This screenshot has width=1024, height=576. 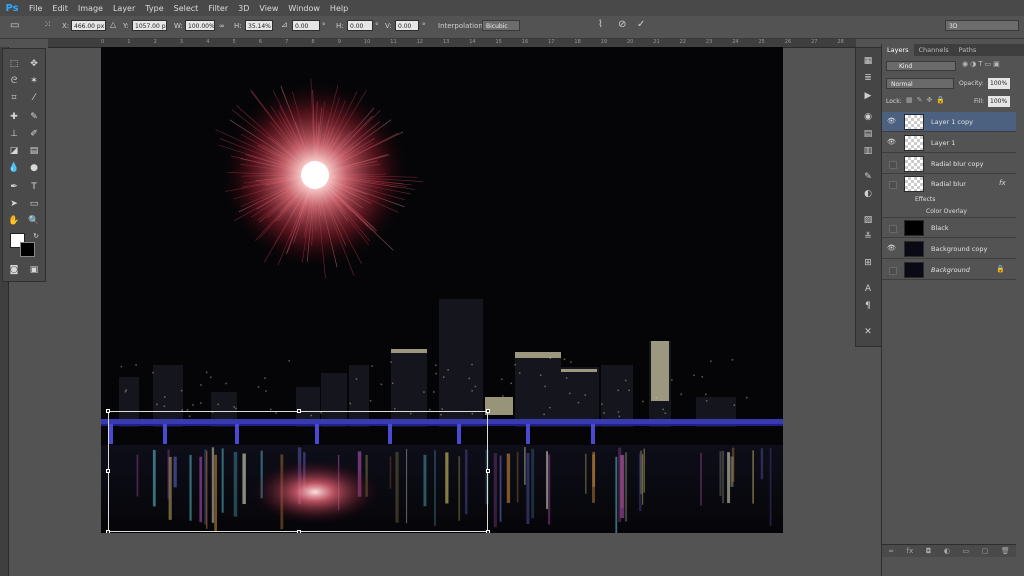 What do you see at coordinates (407, 25) in the screenshot?
I see `vskew-field: 0.00` at bounding box center [407, 25].